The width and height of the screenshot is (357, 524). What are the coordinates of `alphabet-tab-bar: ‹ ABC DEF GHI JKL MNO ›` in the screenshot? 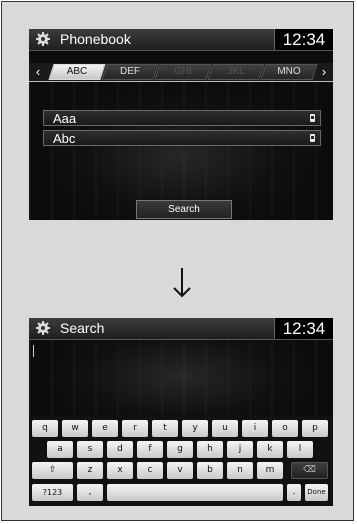 It's located at (181, 72).